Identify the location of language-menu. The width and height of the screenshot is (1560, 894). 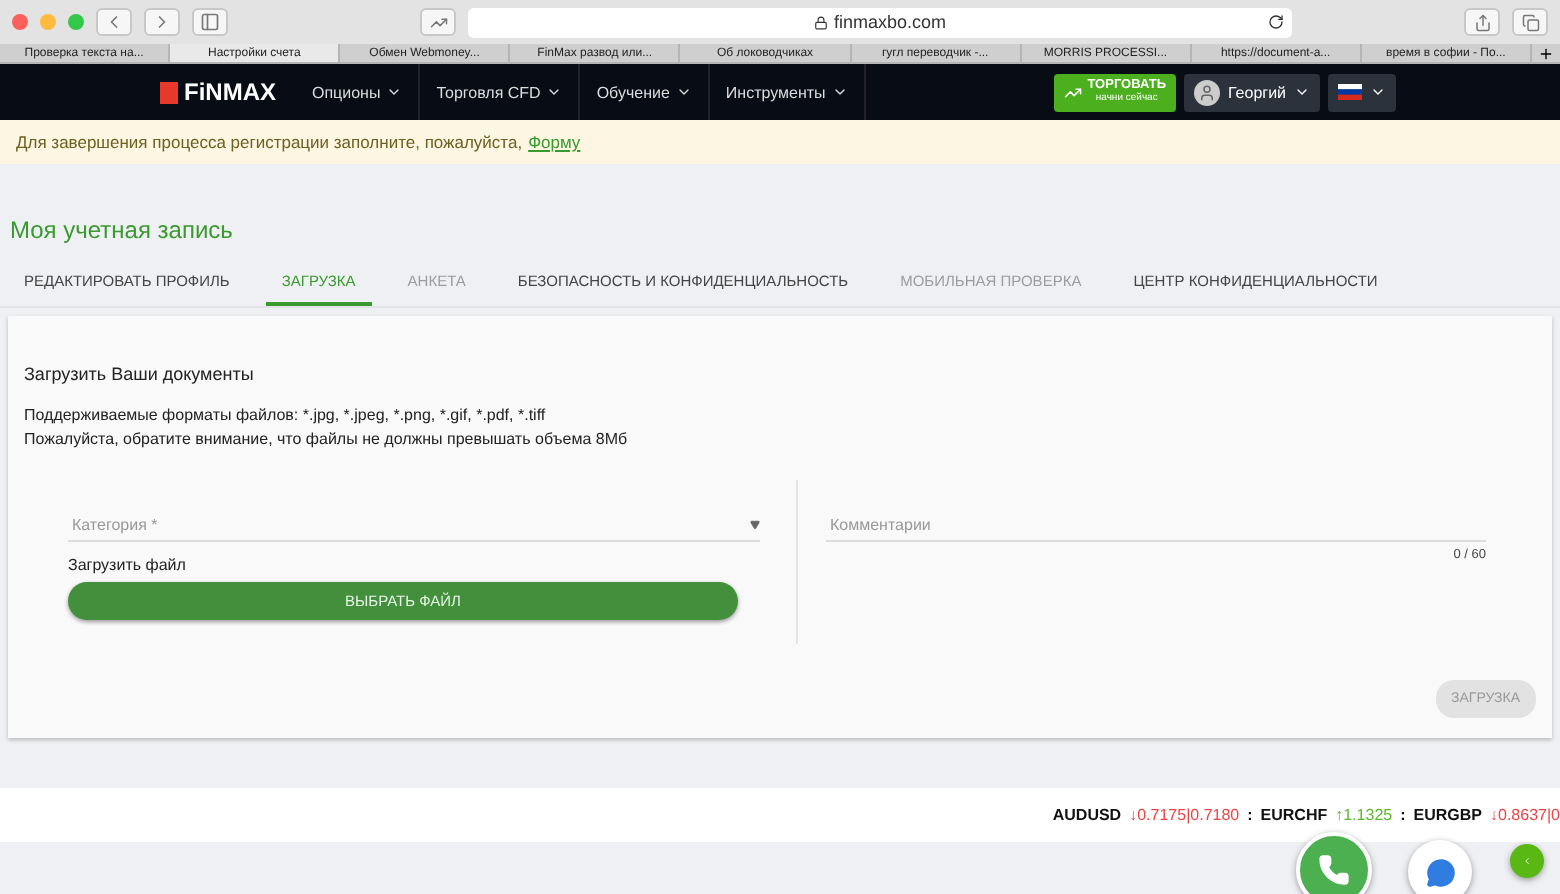
(1362, 92).